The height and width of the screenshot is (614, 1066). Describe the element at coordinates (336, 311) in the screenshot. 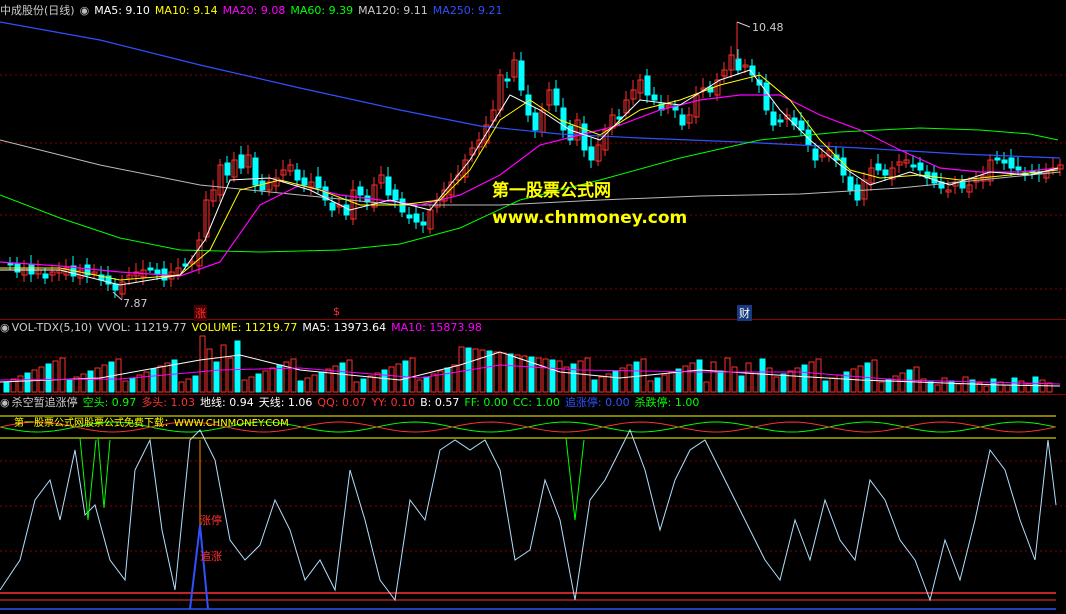

I see `event-tag-dollar: $` at that location.